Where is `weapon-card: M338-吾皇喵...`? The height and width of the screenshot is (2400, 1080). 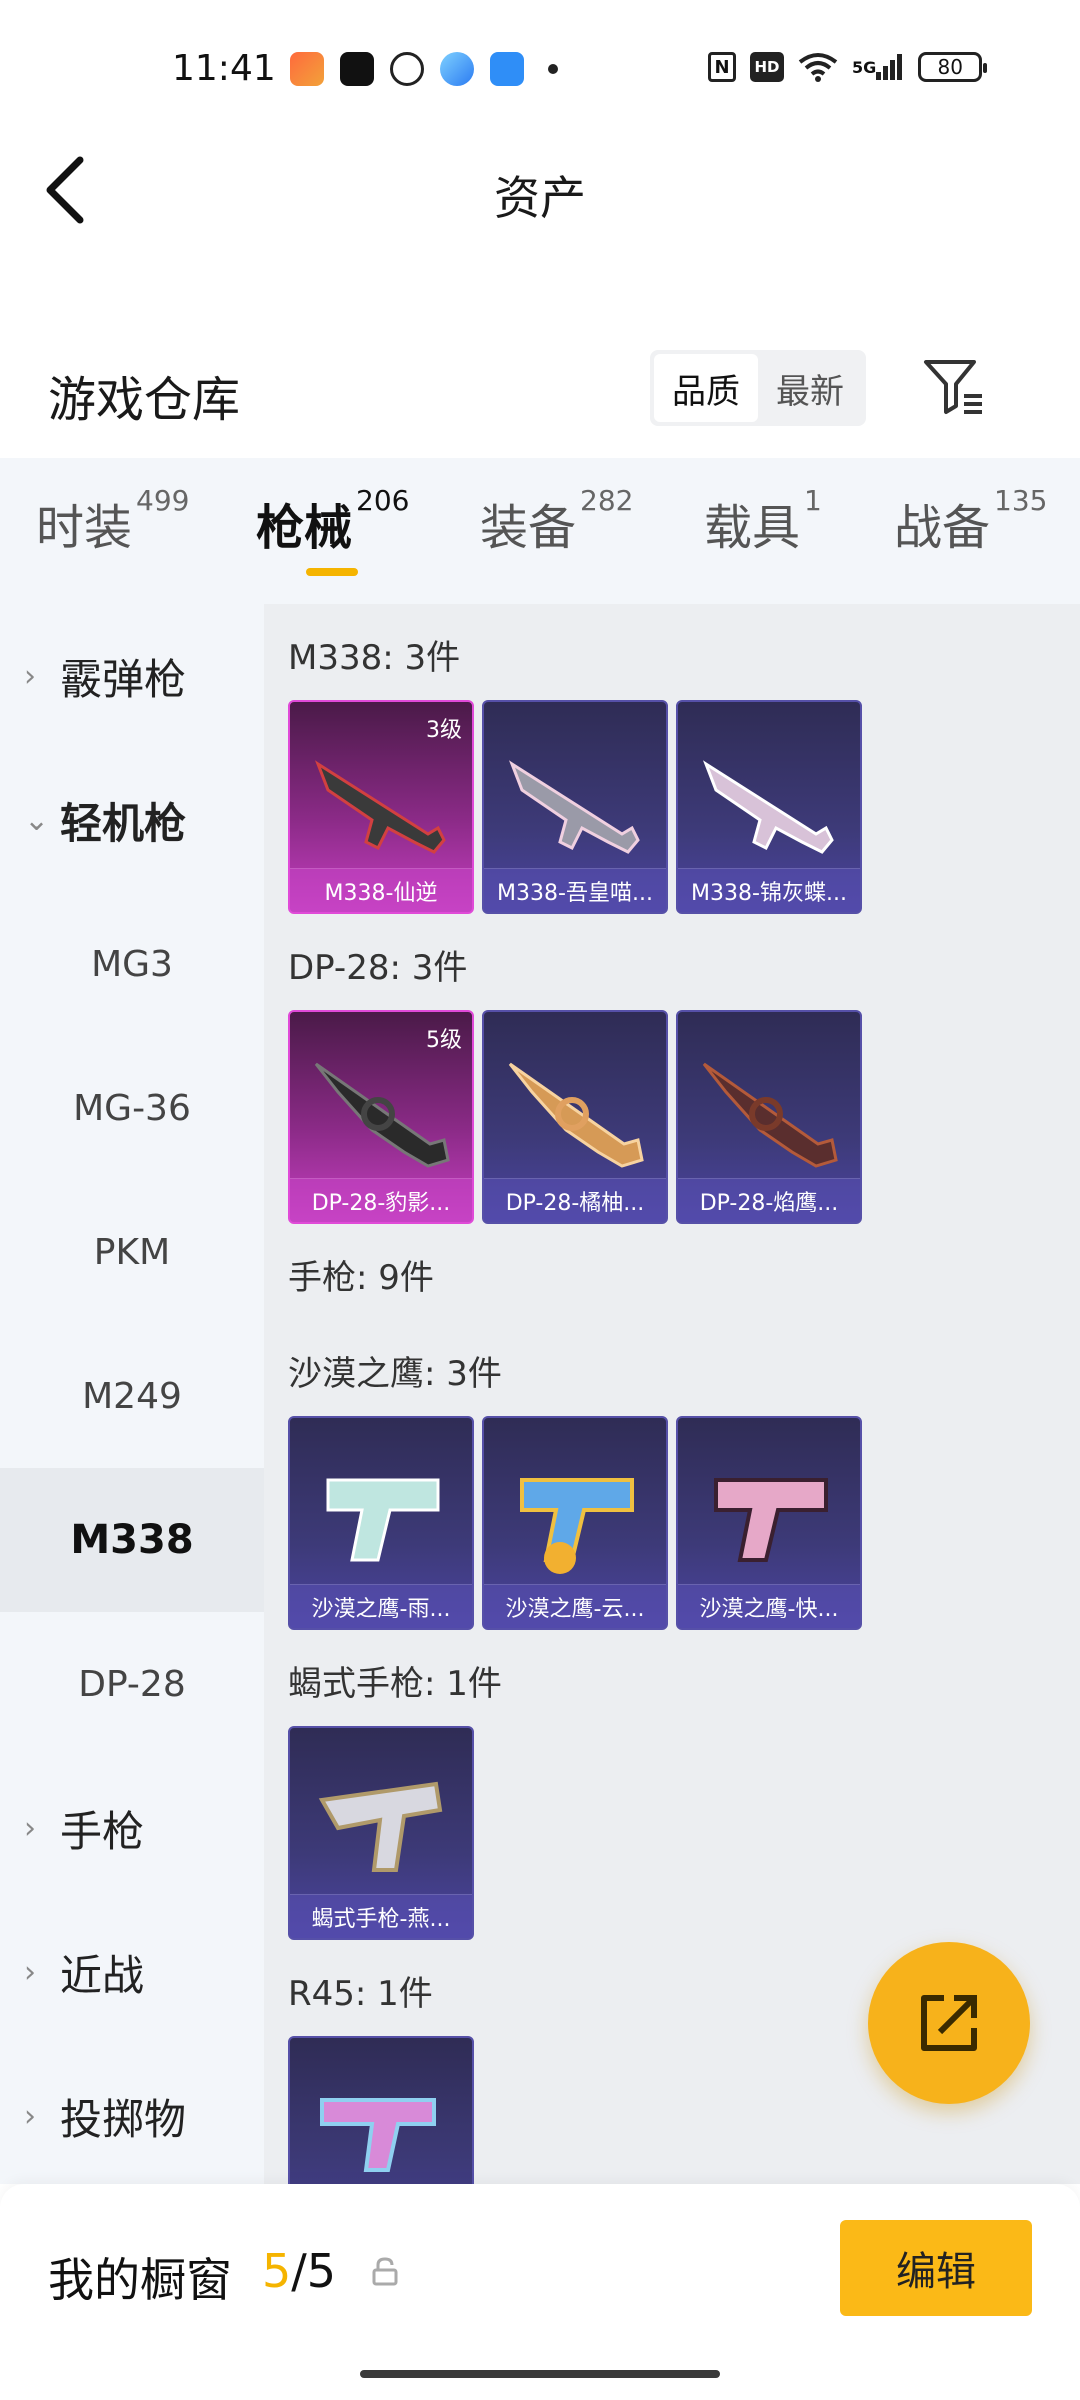 weapon-card: M338-吾皇喵... is located at coordinates (575, 807).